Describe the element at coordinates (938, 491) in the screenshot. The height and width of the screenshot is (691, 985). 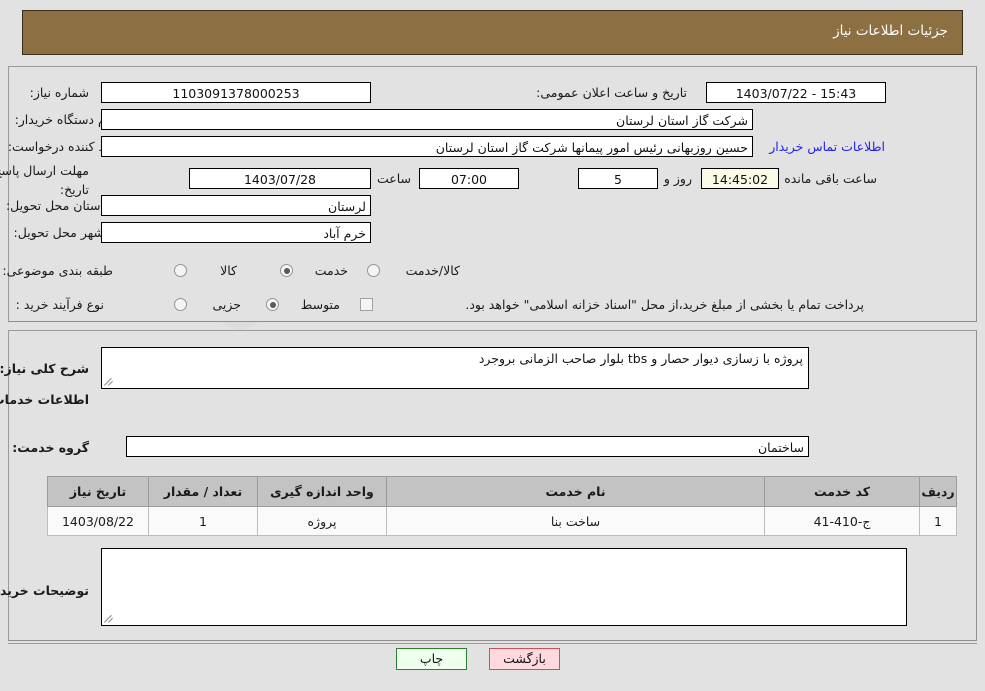
I see `col-row-no: ردیف` at that location.